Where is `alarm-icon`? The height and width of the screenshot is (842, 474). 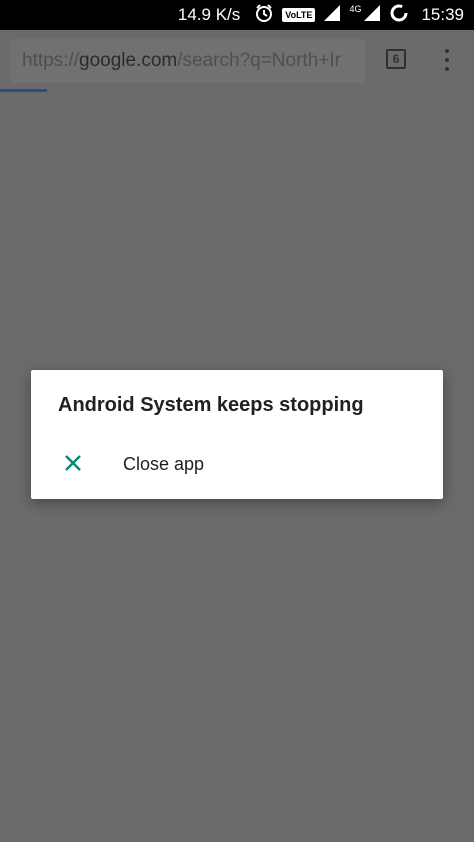 alarm-icon is located at coordinates (264, 15).